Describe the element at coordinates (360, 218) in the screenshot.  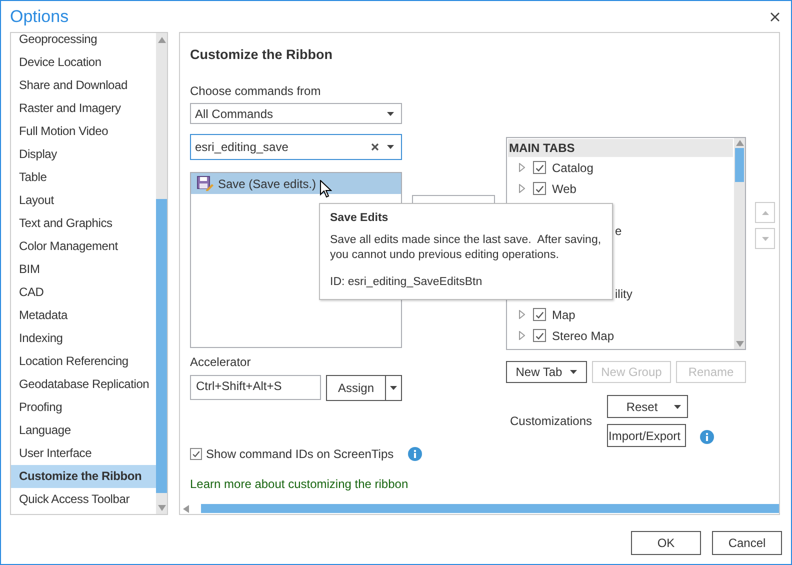
I see `tooltip-title: Save Edits` at that location.